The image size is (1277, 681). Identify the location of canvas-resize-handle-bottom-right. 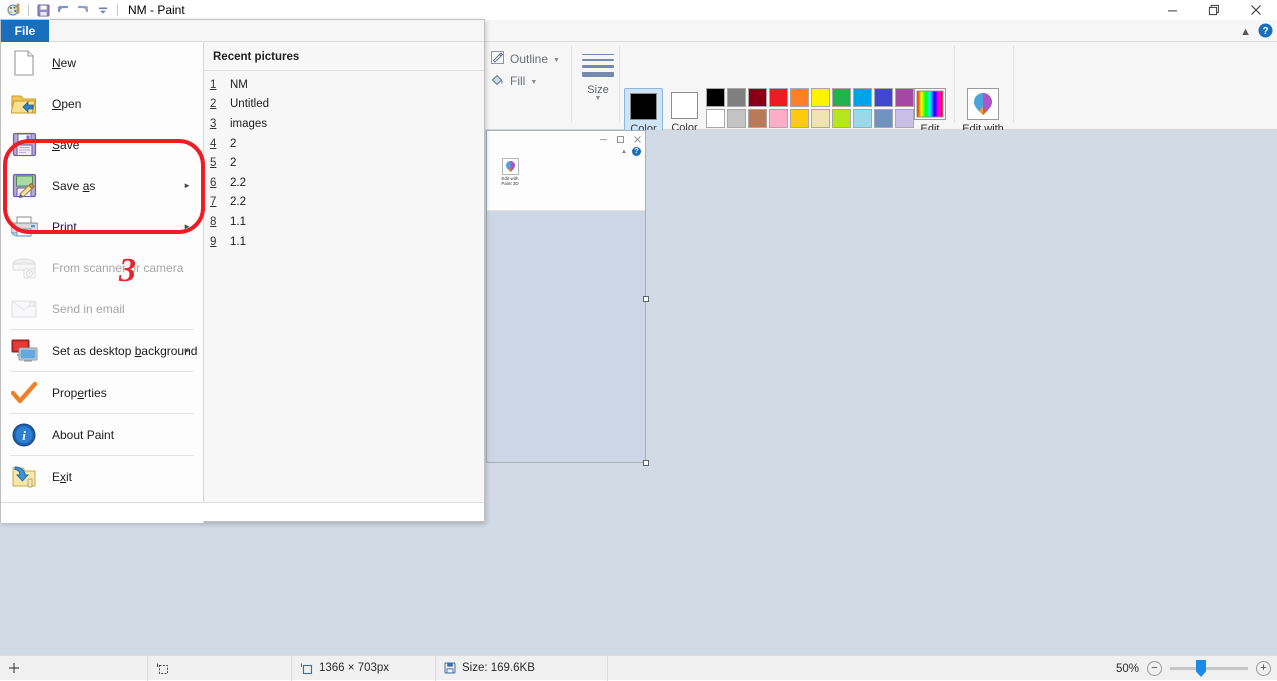
(646, 463).